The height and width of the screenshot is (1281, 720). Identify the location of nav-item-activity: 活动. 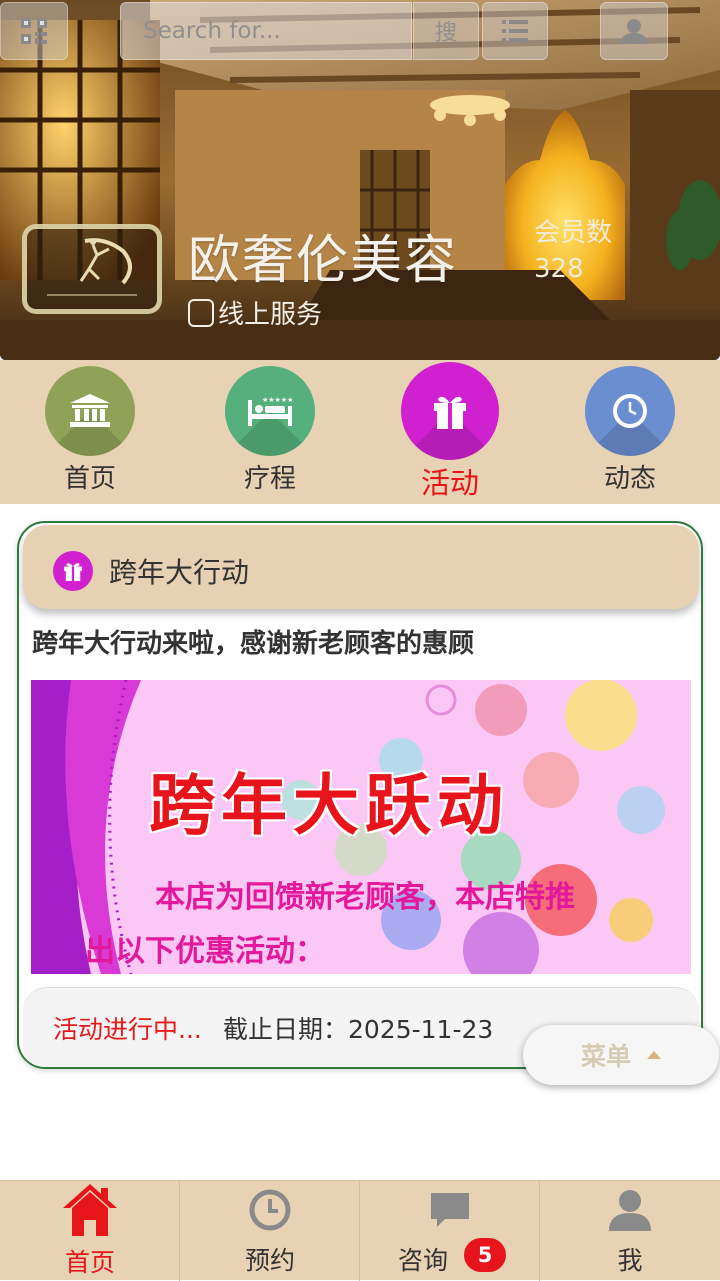
(450, 432).